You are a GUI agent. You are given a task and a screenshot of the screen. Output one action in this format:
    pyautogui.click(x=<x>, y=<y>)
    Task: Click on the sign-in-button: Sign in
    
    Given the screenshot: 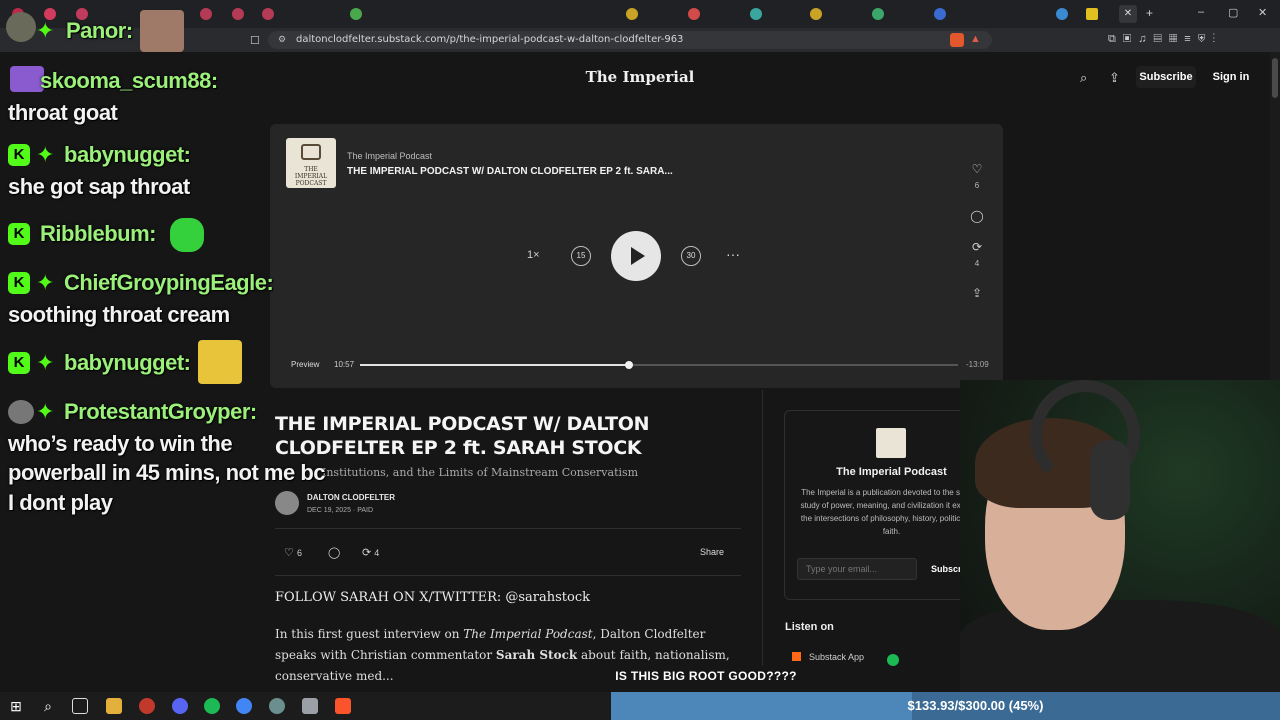 What is the action you would take?
    pyautogui.click(x=1231, y=77)
    